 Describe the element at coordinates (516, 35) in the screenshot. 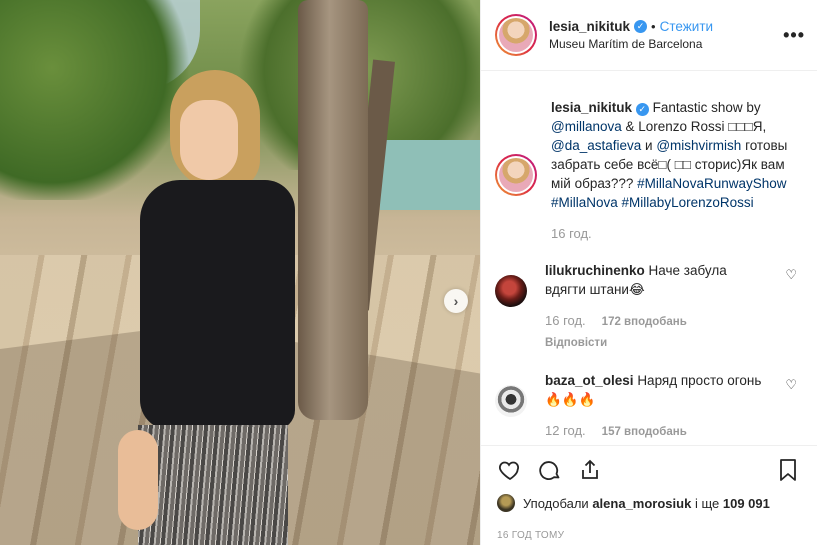

I see `avatar` at that location.